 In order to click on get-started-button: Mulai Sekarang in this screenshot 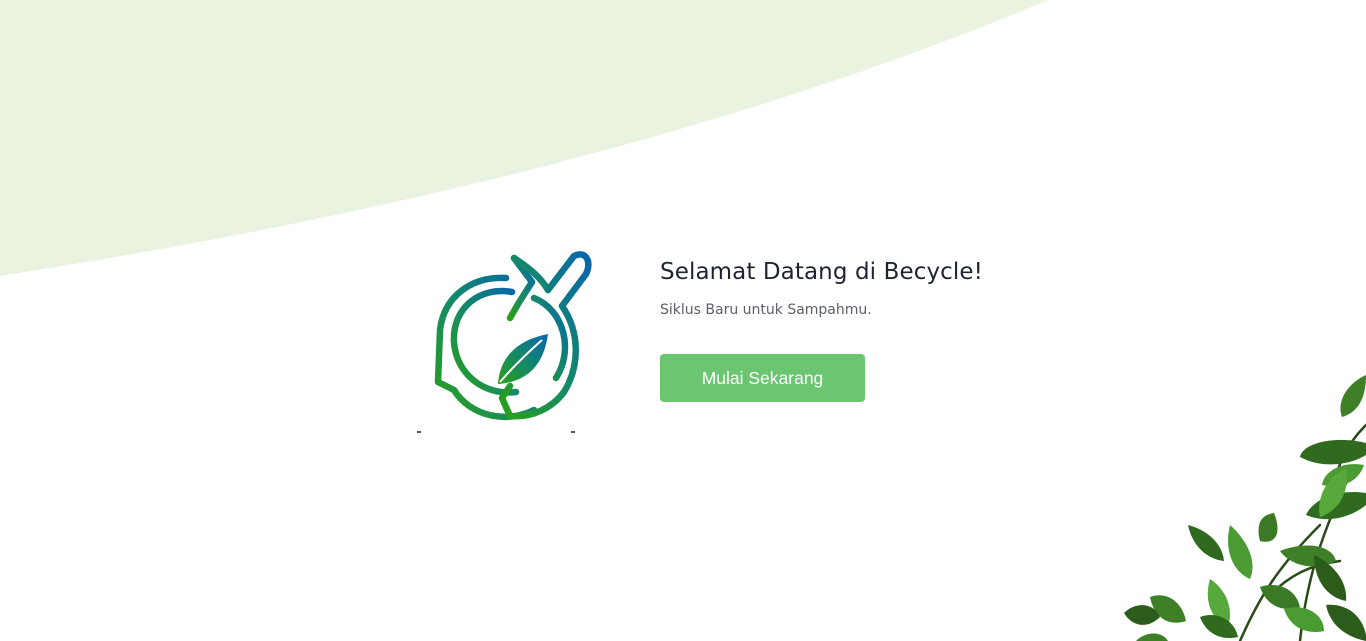, I will do `click(762, 378)`.